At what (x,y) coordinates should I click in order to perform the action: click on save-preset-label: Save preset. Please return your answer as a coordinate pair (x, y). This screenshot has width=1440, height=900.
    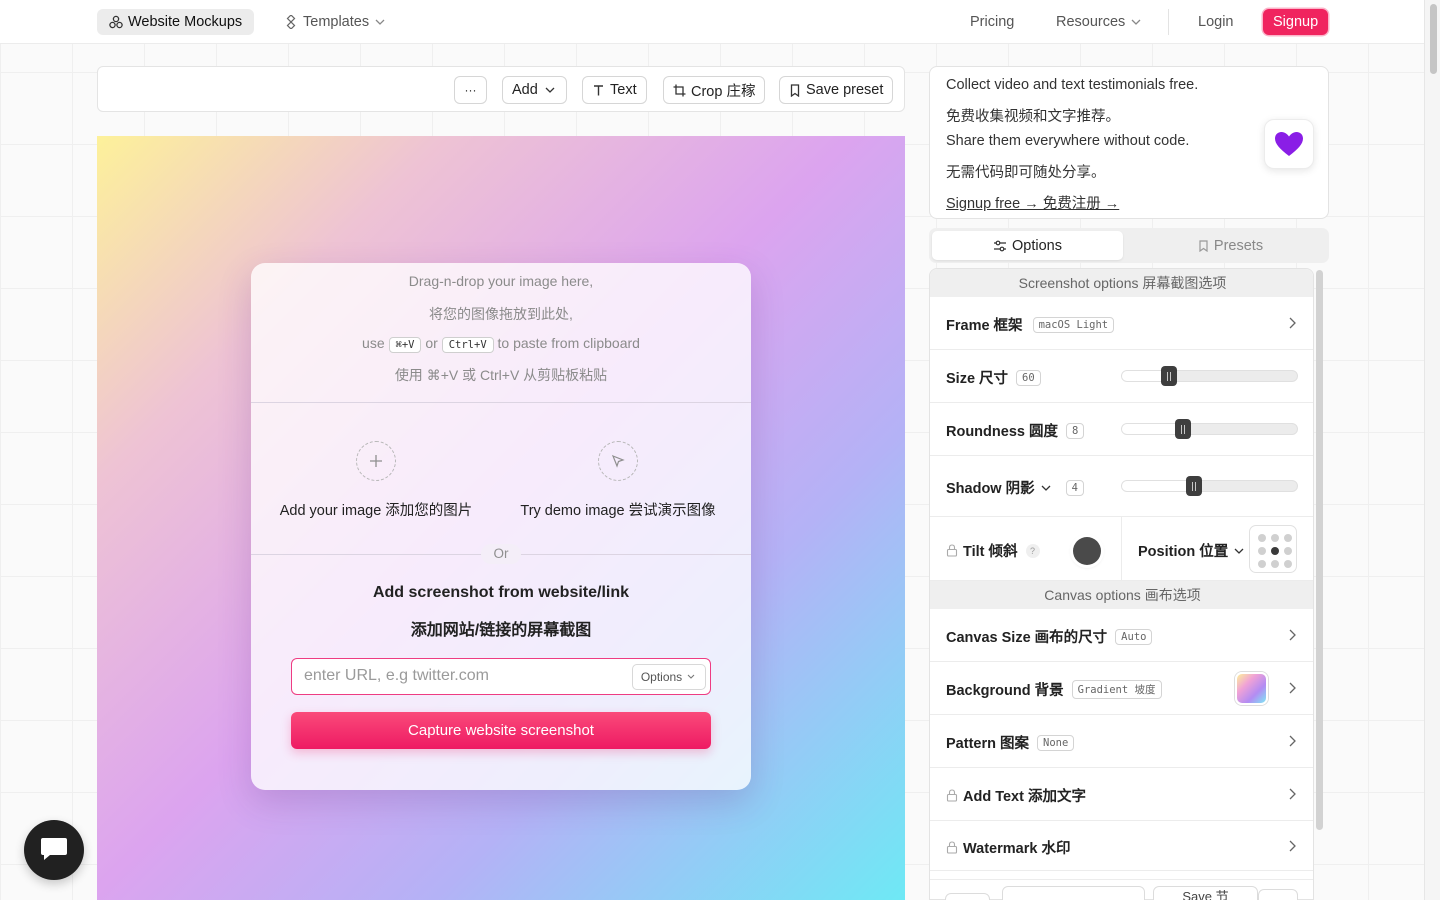
    Looking at the image, I should click on (845, 90).